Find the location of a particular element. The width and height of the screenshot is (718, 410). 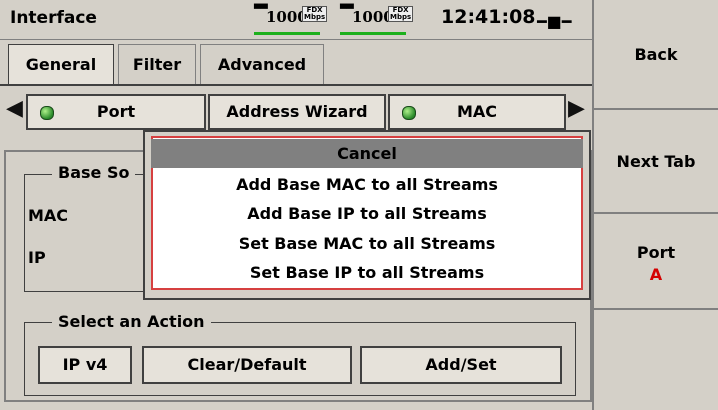

back-button: Back is located at coordinates (655, 55).